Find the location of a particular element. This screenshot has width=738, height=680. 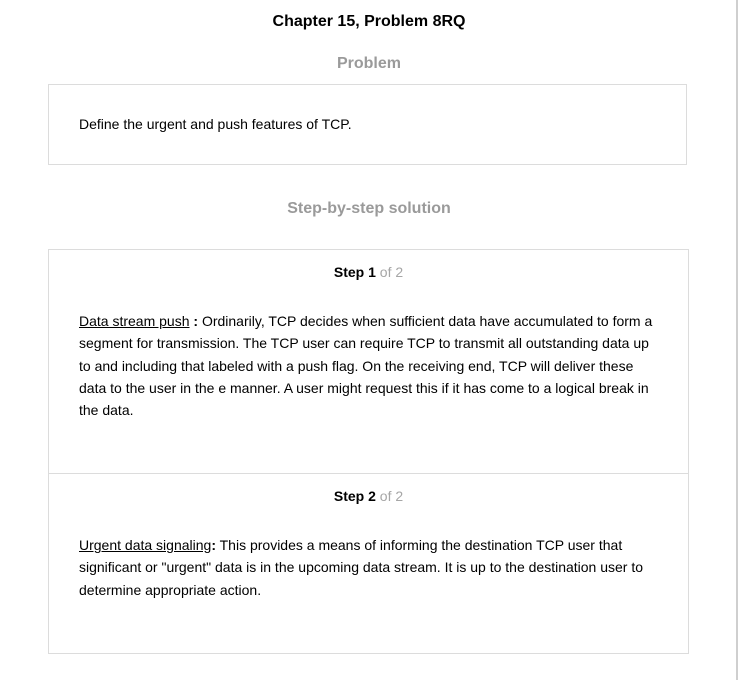

problem-heading: Problem is located at coordinates (368, 63).